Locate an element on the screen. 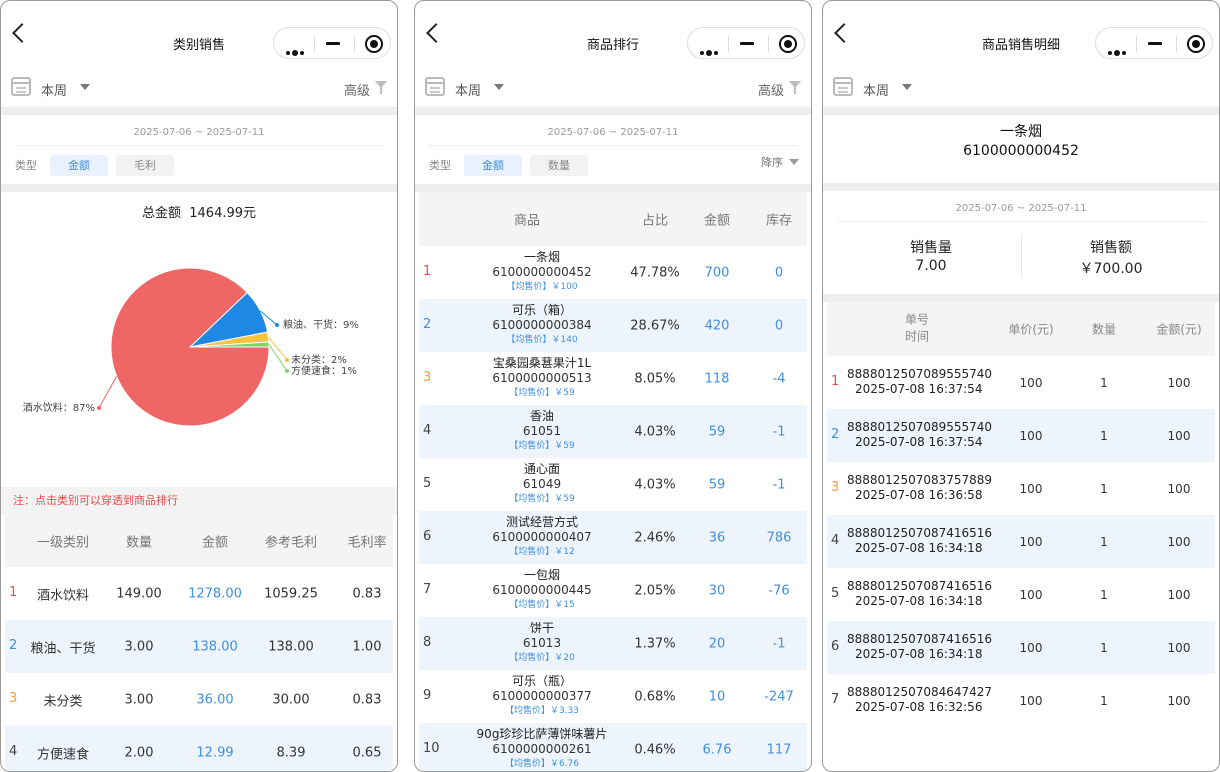  order-info: 8888012507083757889 2025-07-08 16:36:58 is located at coordinates (922, 488).